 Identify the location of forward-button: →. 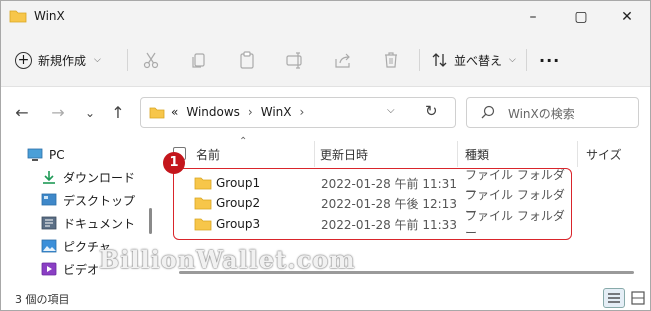
(58, 113).